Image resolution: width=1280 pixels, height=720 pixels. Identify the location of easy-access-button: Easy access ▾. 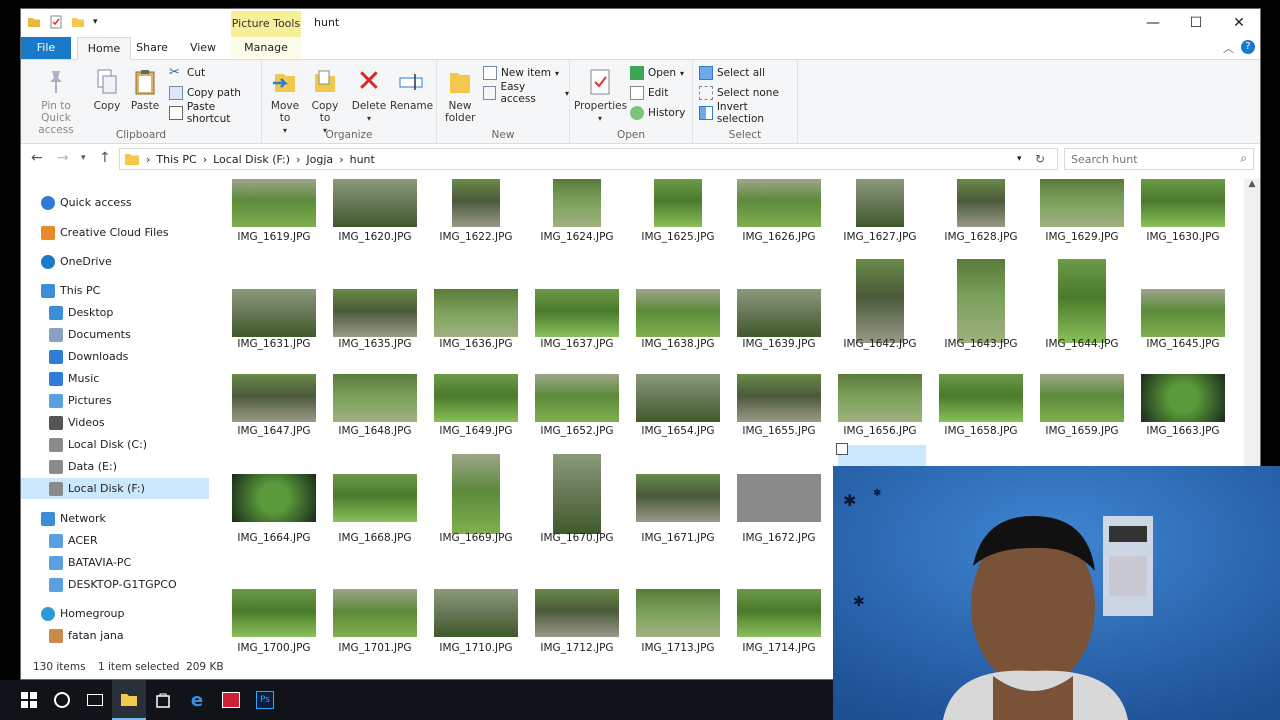
(526, 93).